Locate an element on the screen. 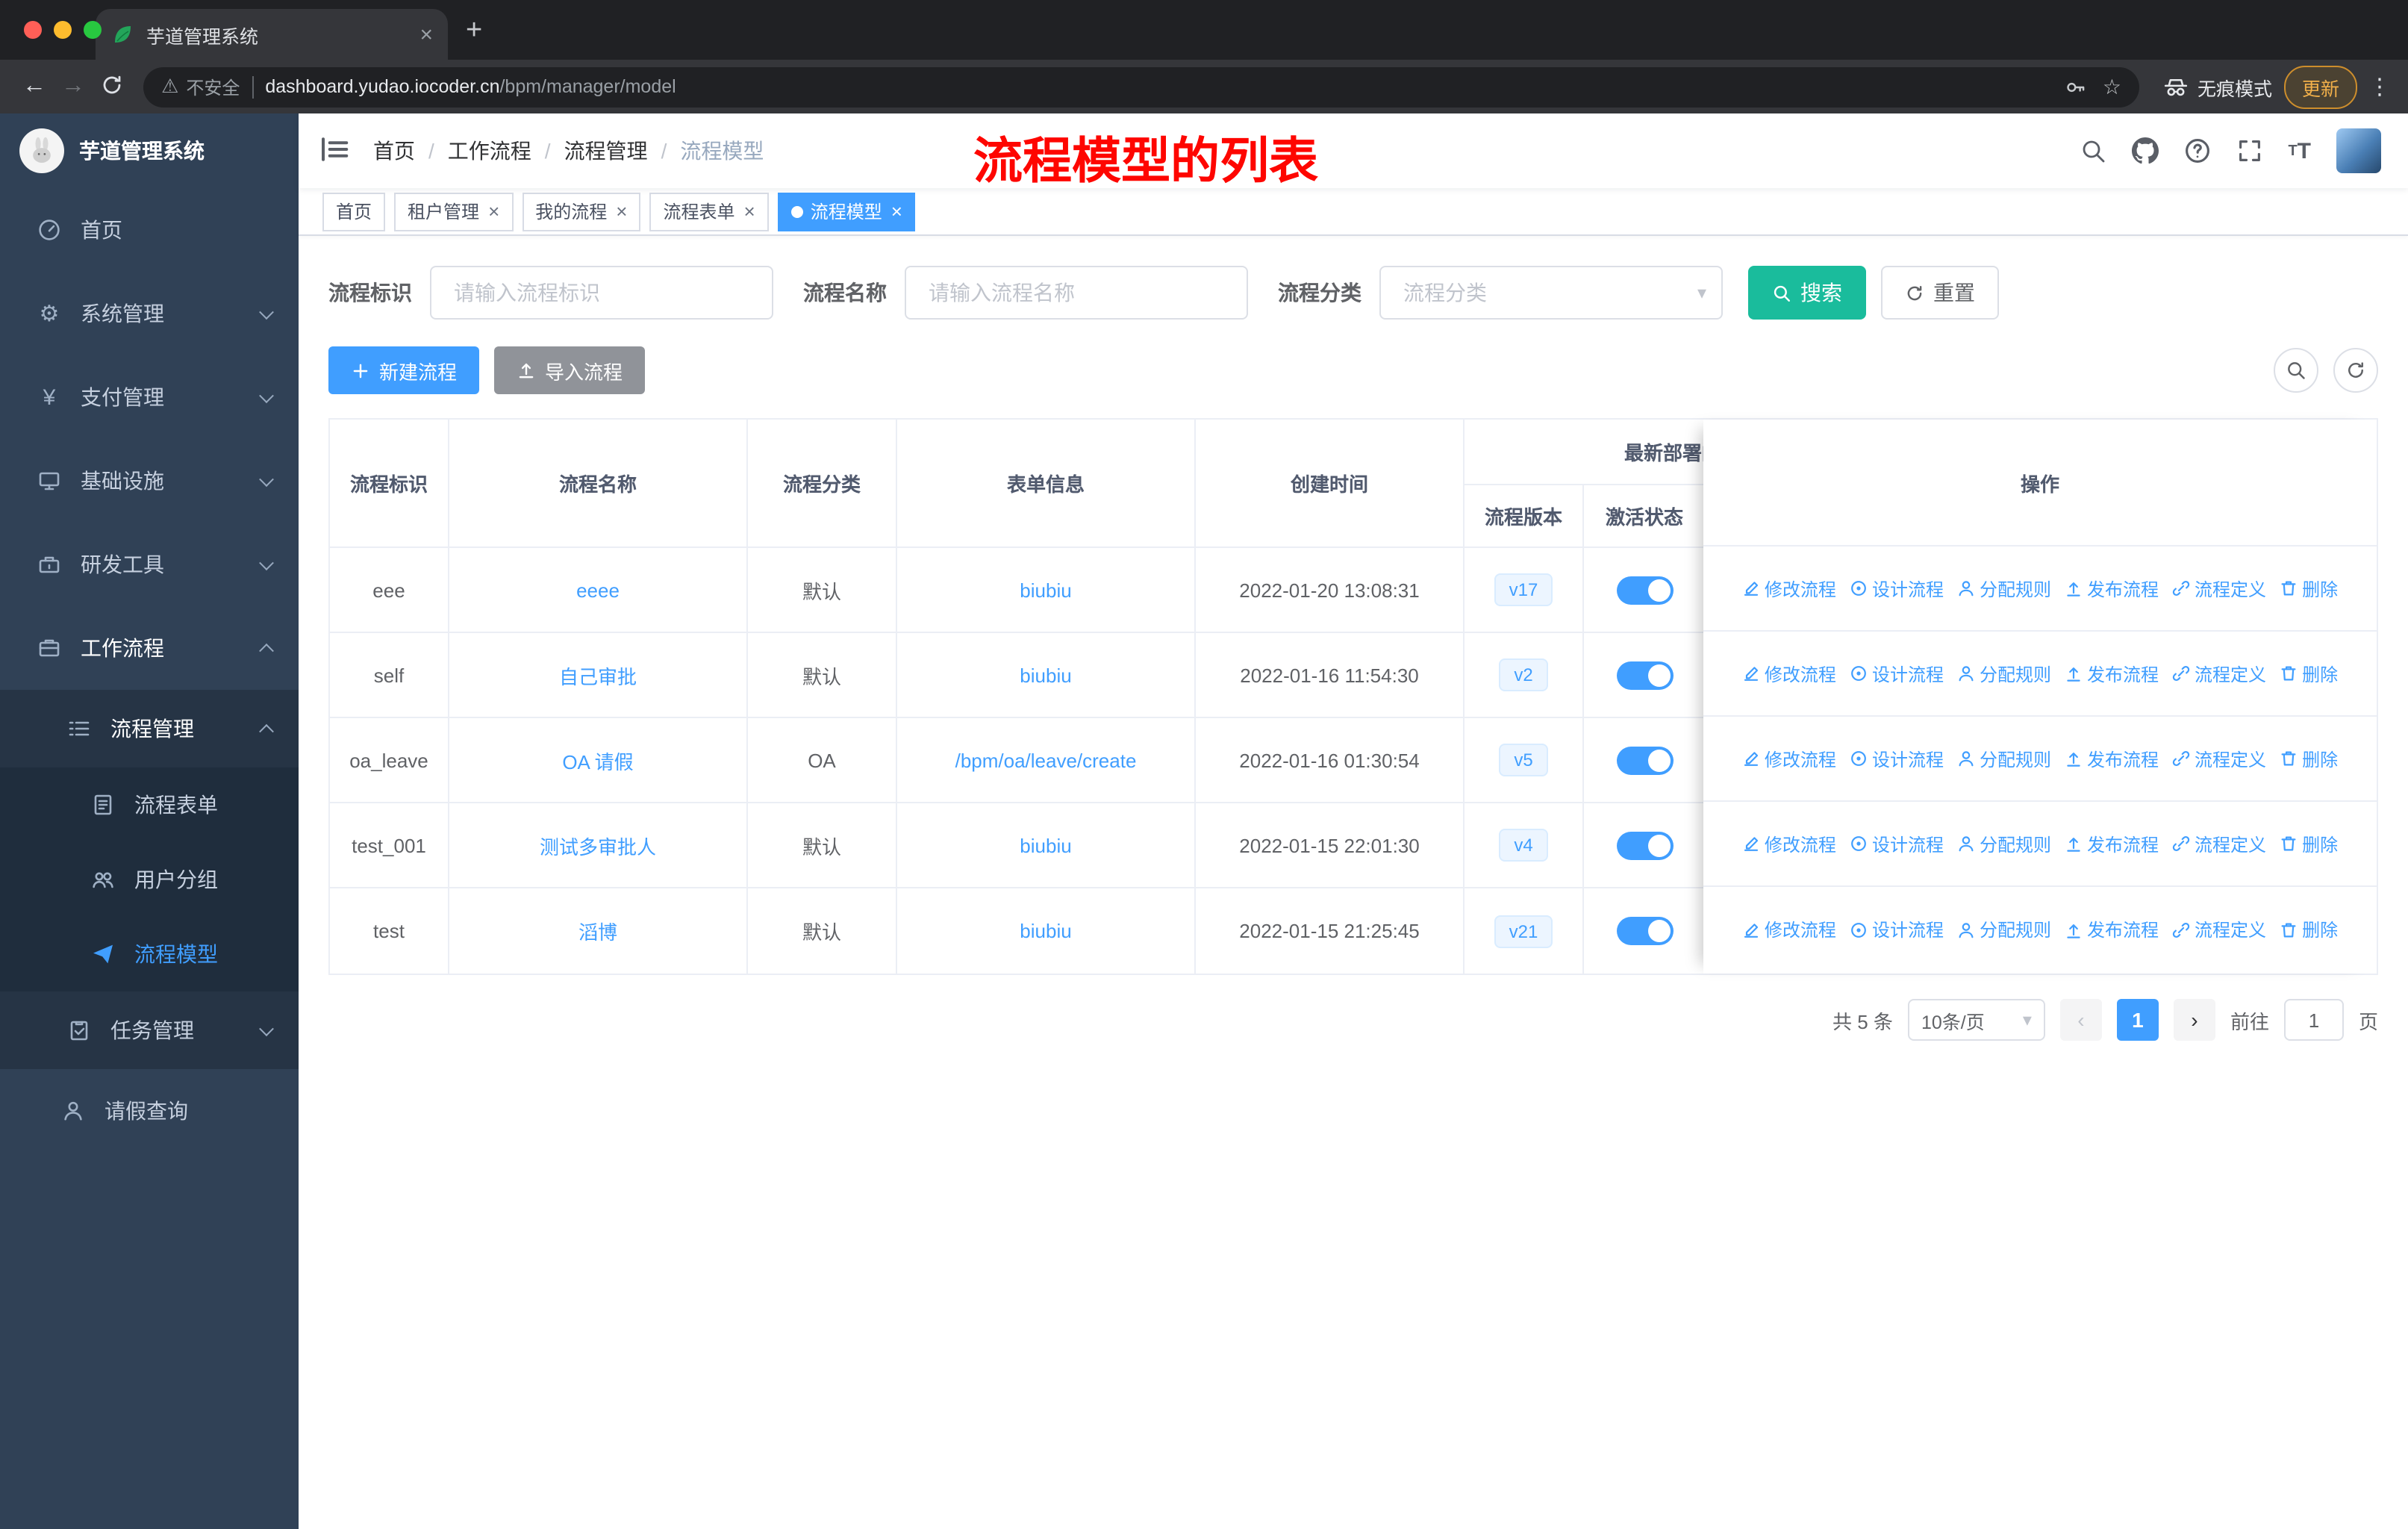 This screenshot has height=1529, width=2408. prev-page-button: ‹ is located at coordinates (2080, 1020).